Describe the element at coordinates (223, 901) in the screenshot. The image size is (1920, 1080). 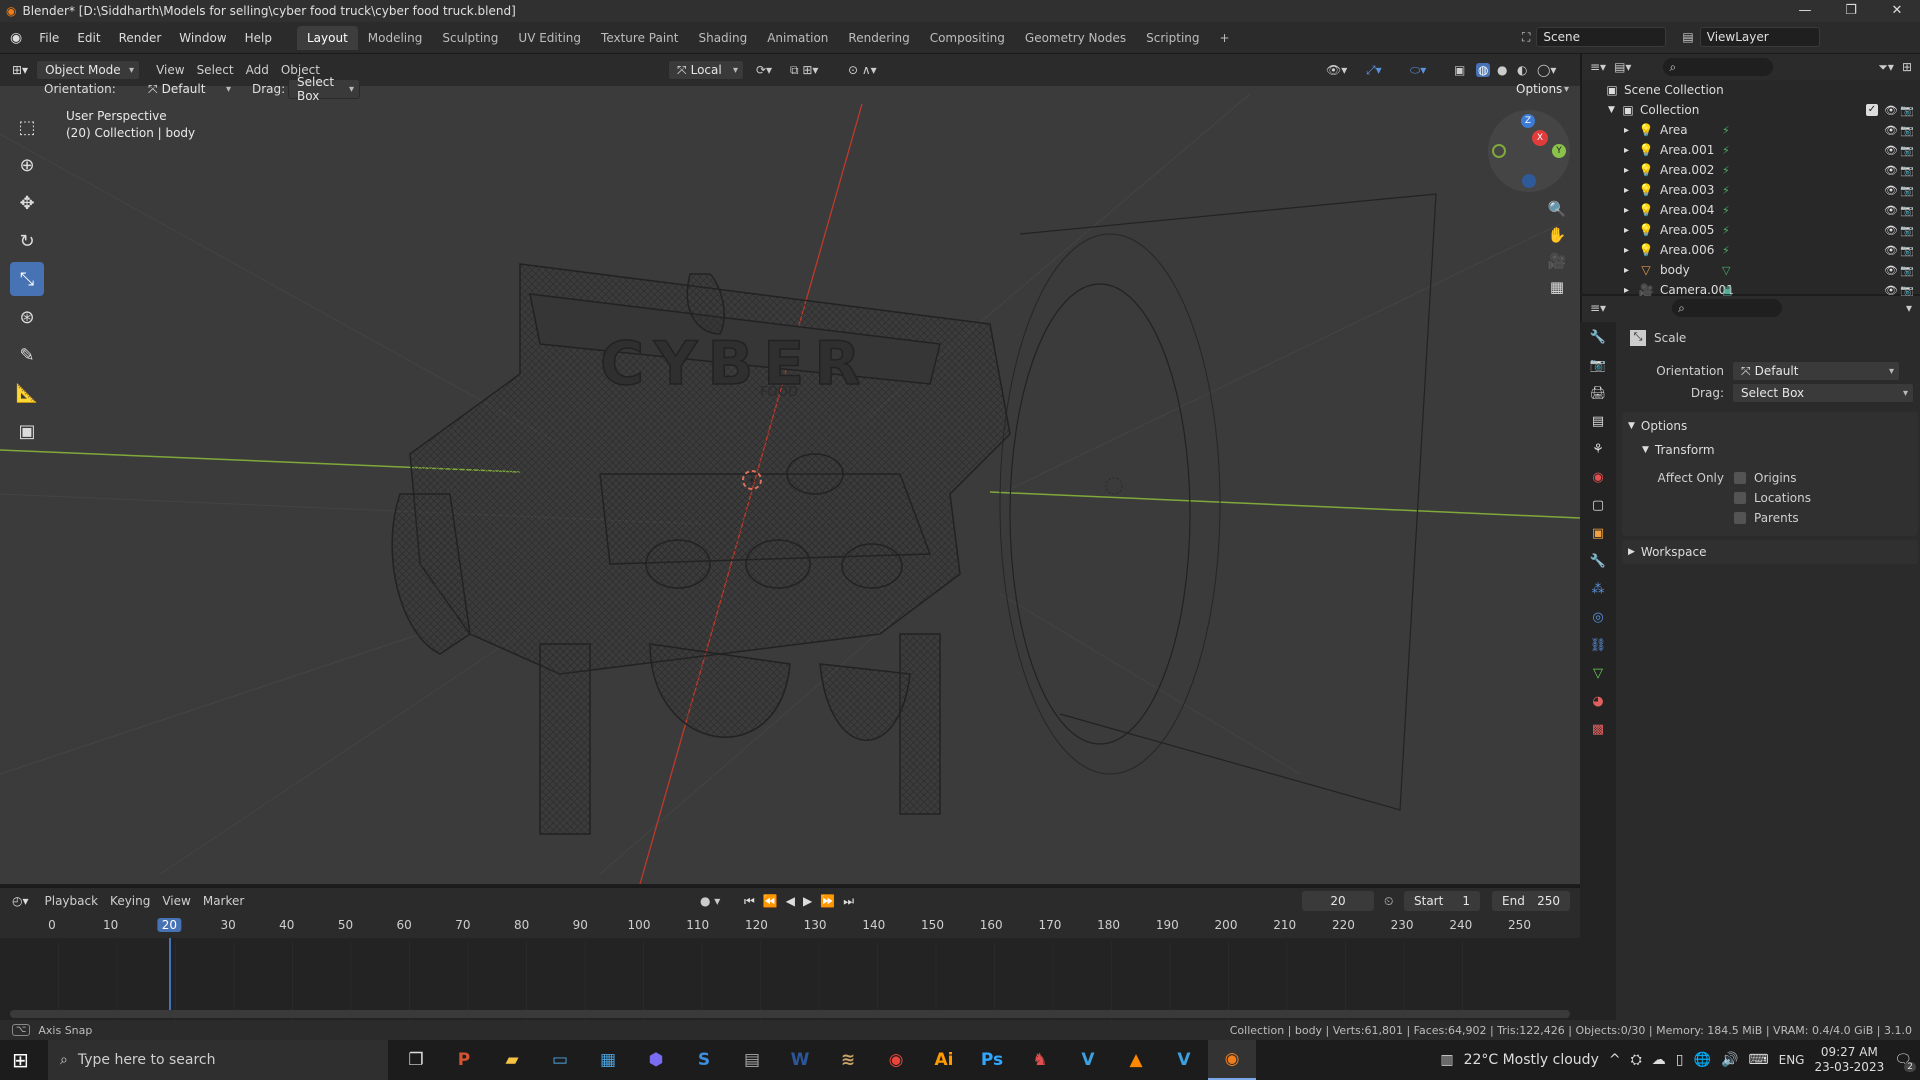
I see `menu-marker: Marker` at that location.